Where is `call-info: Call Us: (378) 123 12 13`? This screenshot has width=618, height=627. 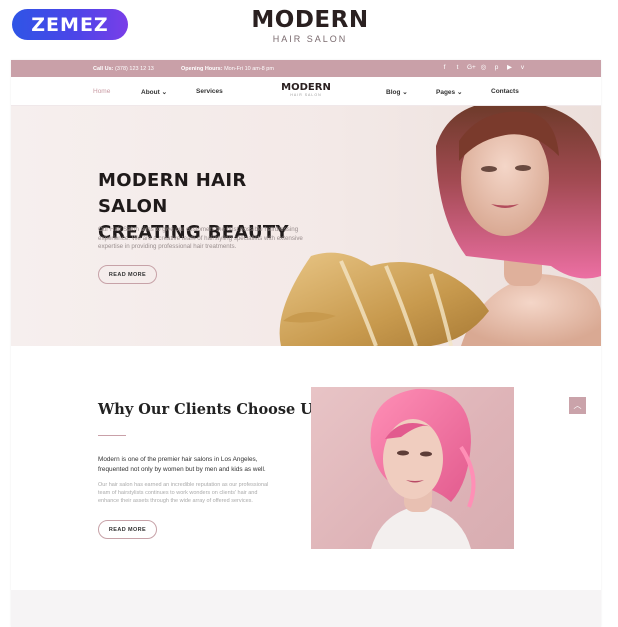
call-info: Call Us: (378) 123 12 13 is located at coordinates (123, 69).